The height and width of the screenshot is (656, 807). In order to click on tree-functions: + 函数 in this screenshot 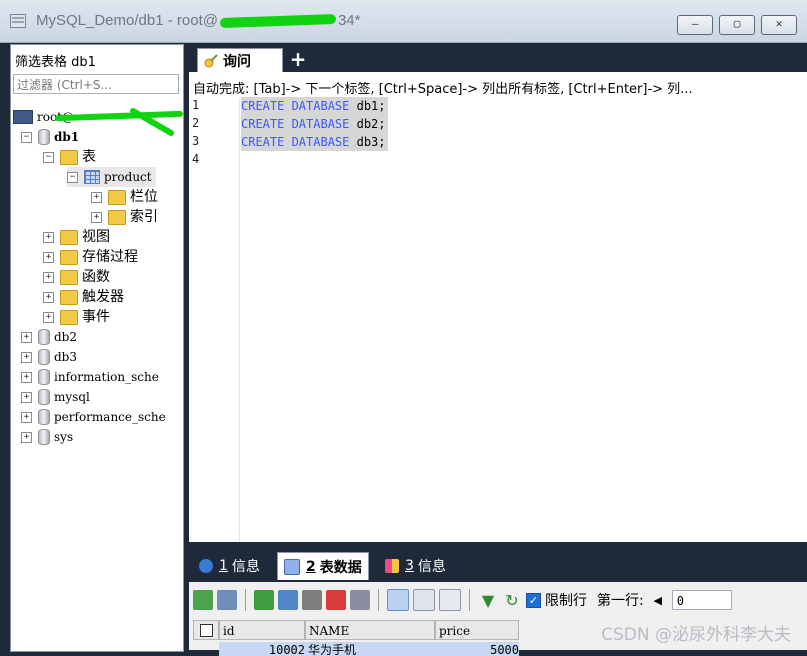, I will do `click(76, 277)`.